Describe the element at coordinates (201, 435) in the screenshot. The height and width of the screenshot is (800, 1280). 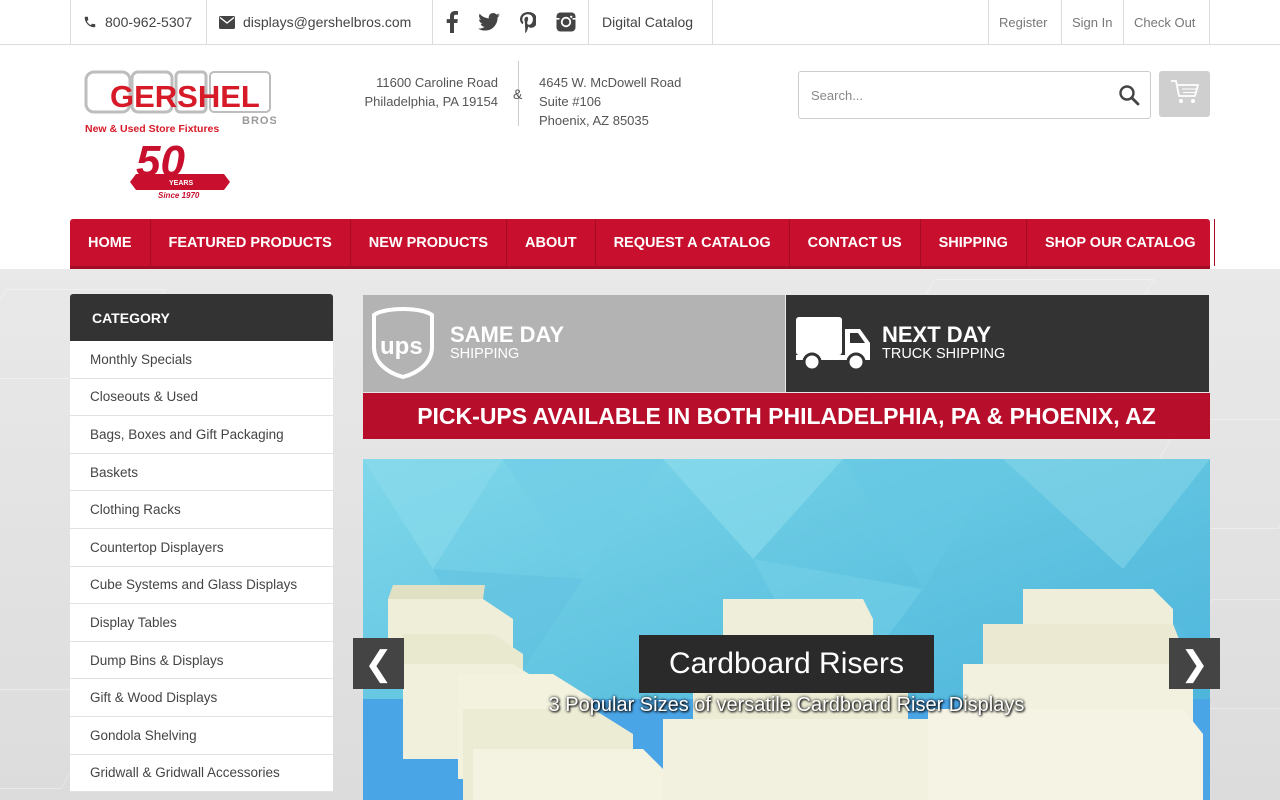
I see `category-item: Bags, Boxes and Gift Packaging` at that location.